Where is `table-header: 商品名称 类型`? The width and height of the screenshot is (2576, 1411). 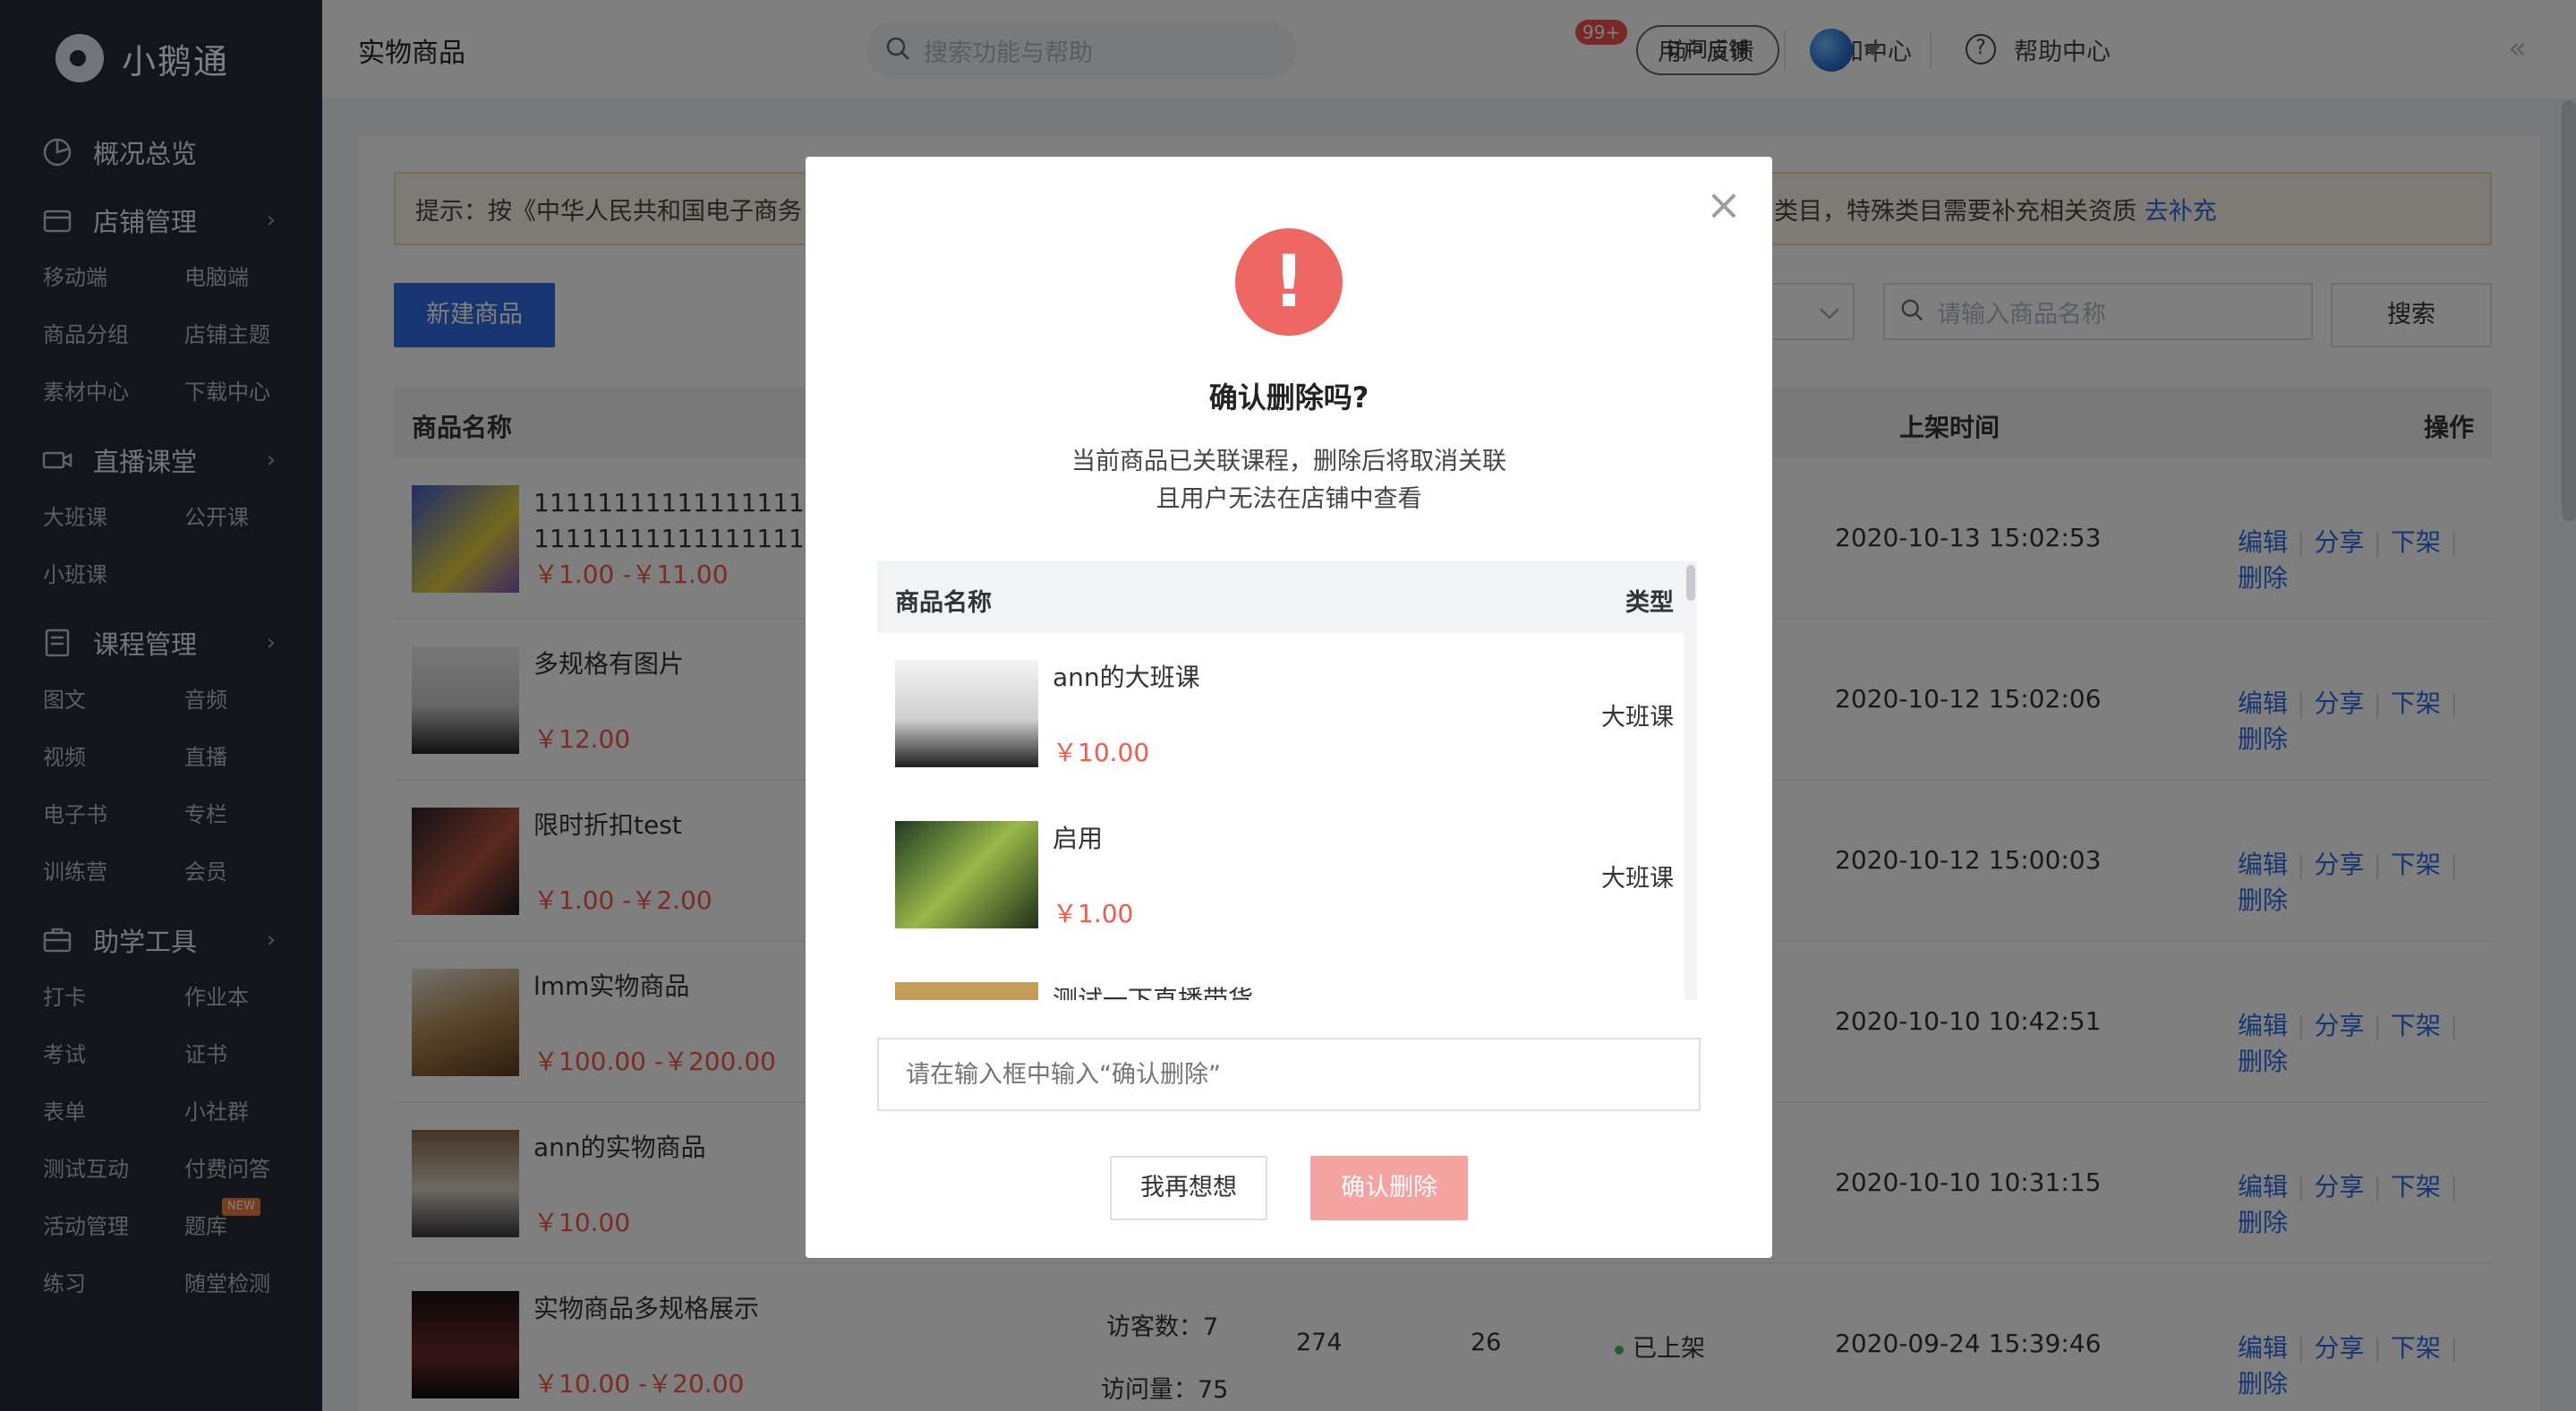 table-header: 商品名称 类型 is located at coordinates (1284, 597).